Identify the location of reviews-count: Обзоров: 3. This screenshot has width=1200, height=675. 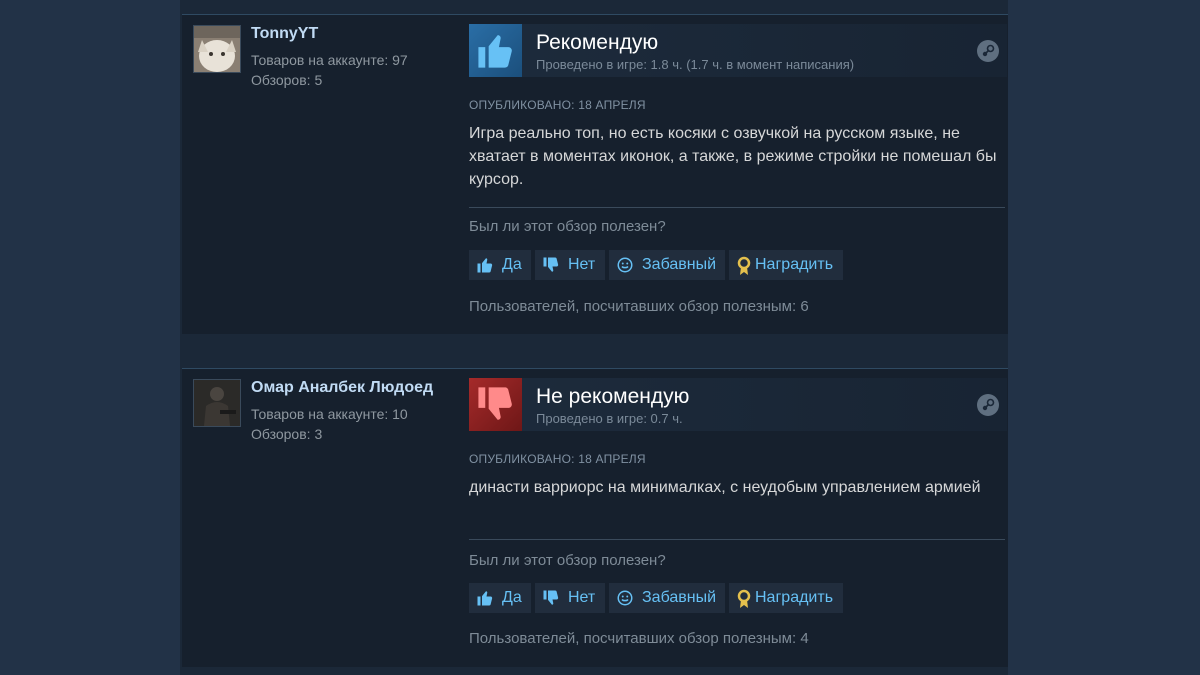
(286, 434).